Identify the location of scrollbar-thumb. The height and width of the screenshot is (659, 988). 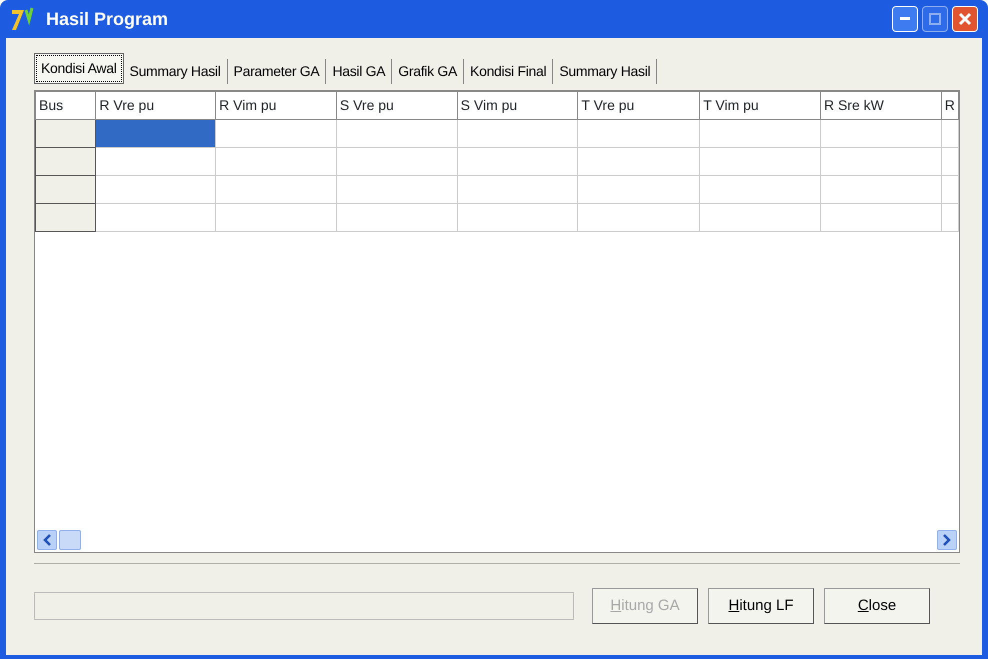
(70, 540).